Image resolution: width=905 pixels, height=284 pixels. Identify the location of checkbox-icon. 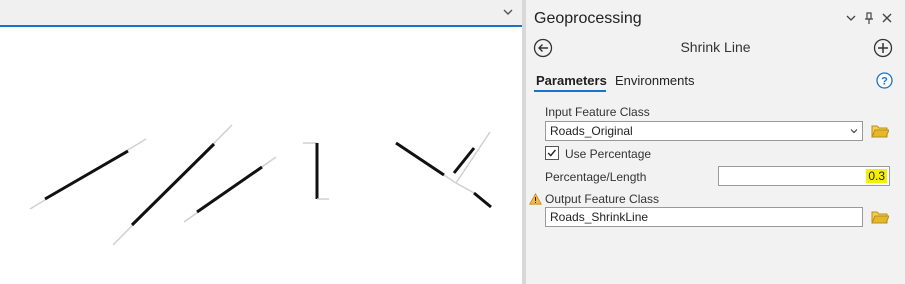
(551, 153).